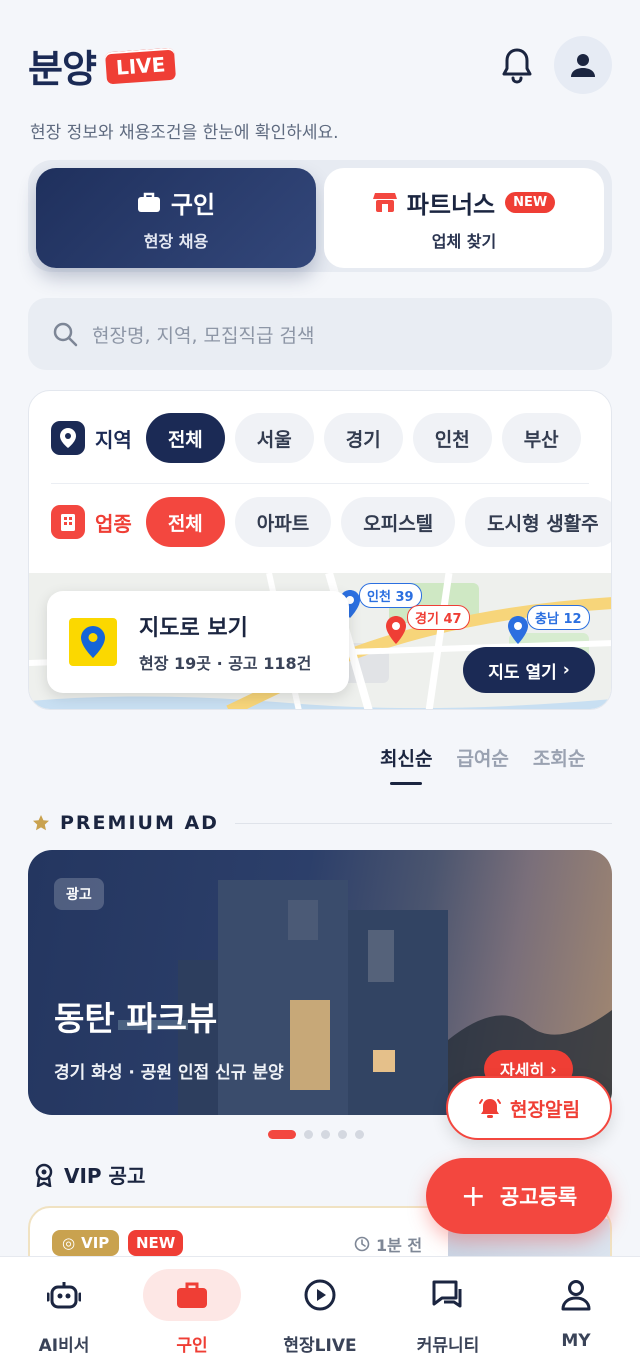 The height and width of the screenshot is (1368, 640). Describe the element at coordinates (274, 438) in the screenshot. I see `region-chip-seoul: 서울` at that location.